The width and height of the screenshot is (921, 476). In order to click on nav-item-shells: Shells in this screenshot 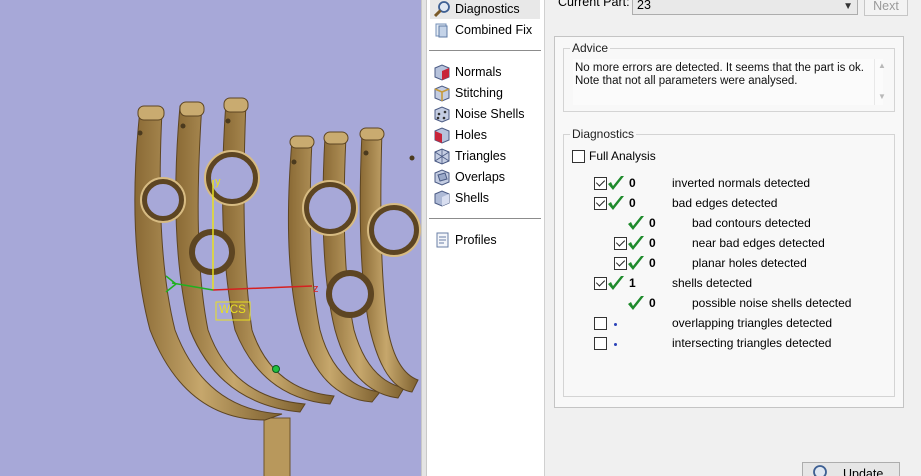, I will do `click(485, 198)`.